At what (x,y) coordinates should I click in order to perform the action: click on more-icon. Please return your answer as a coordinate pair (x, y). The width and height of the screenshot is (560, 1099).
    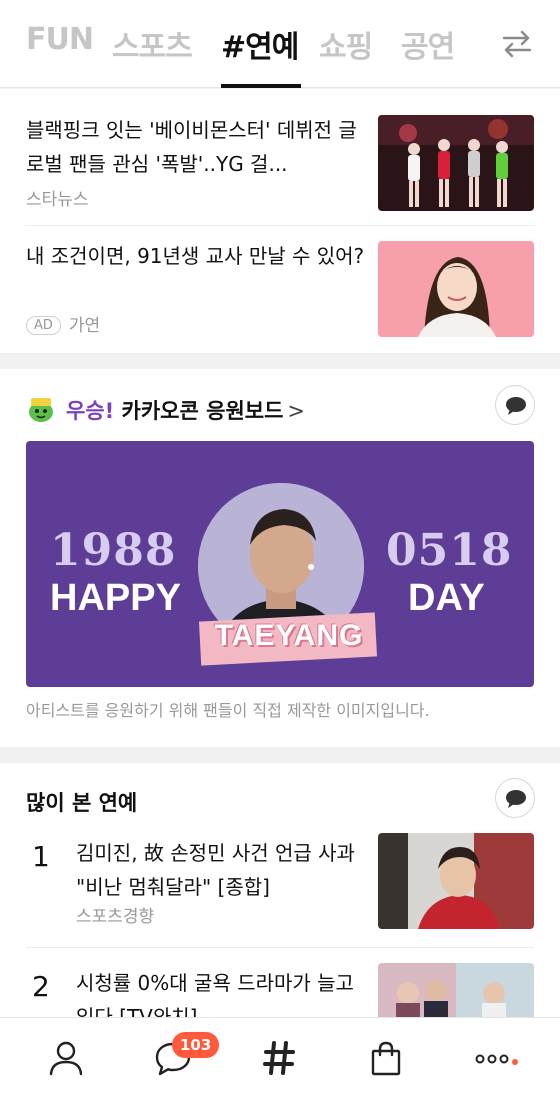
    Looking at the image, I should click on (492, 1058).